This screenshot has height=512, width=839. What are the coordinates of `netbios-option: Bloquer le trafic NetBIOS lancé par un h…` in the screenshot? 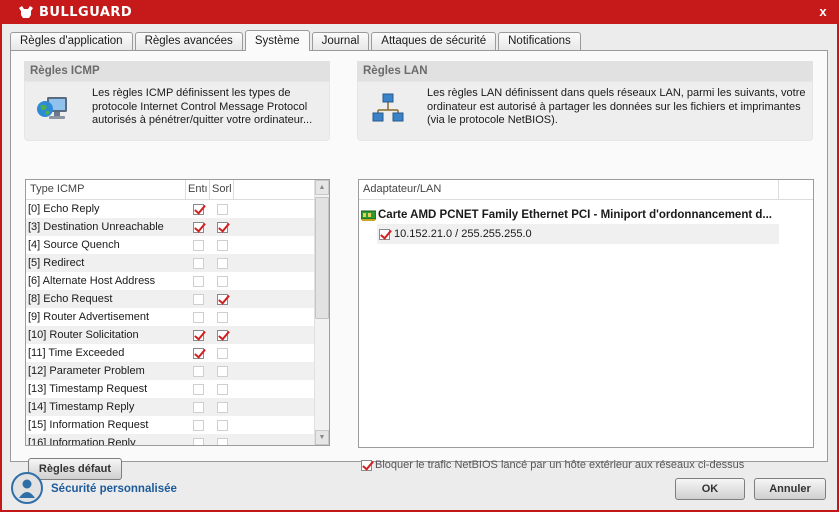 It's located at (552, 465).